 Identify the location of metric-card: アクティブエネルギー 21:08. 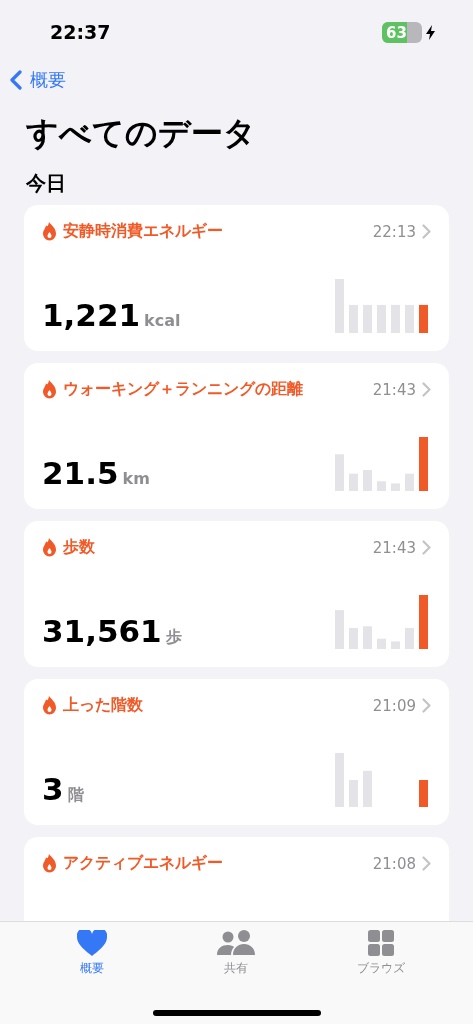
(236, 879).